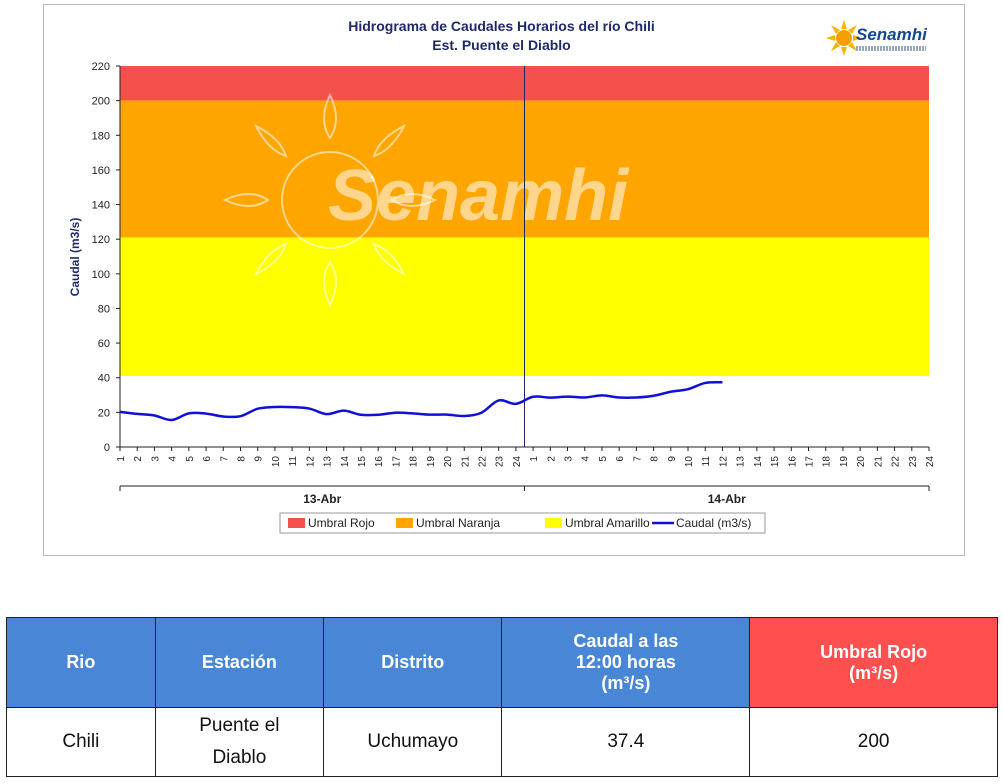 The width and height of the screenshot is (1003, 784). What do you see at coordinates (727, 499) in the screenshot?
I see `day-label: 14-Abr` at bounding box center [727, 499].